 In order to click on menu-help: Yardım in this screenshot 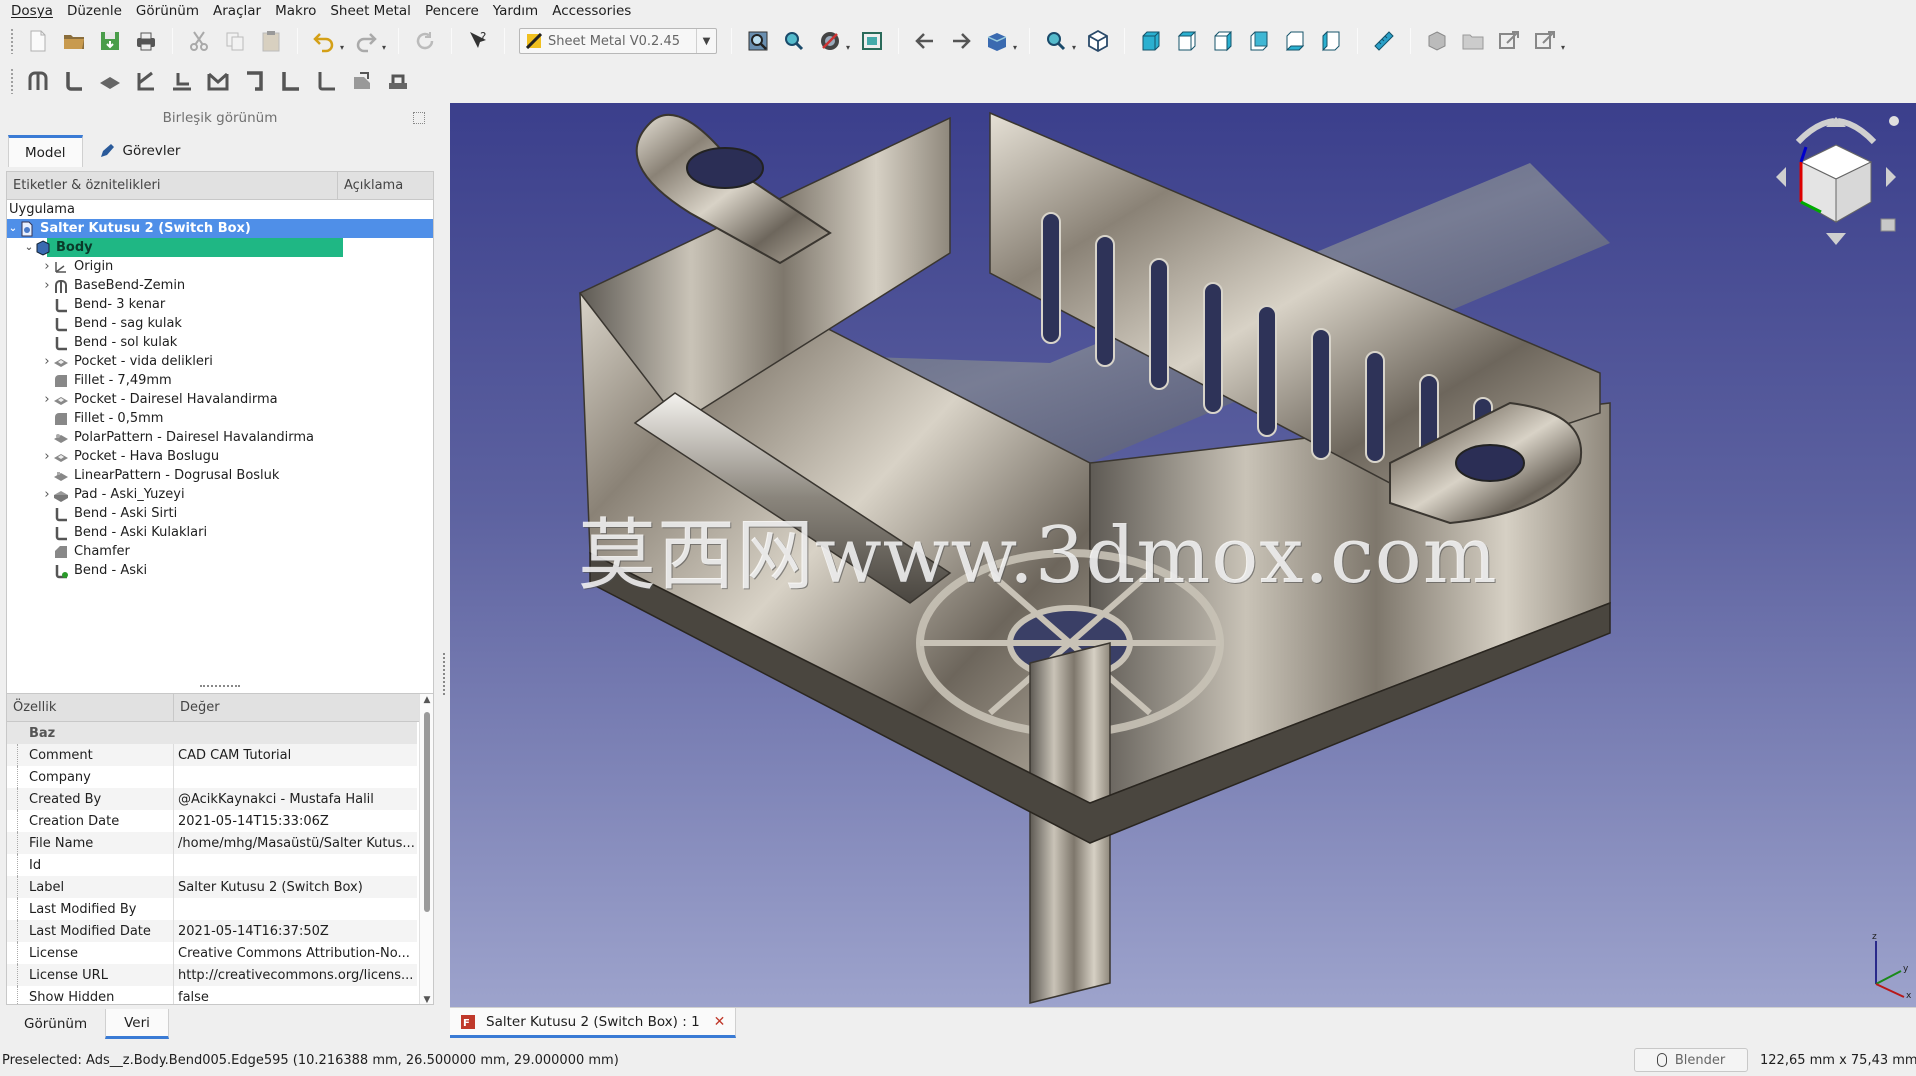, I will do `click(515, 11)`.